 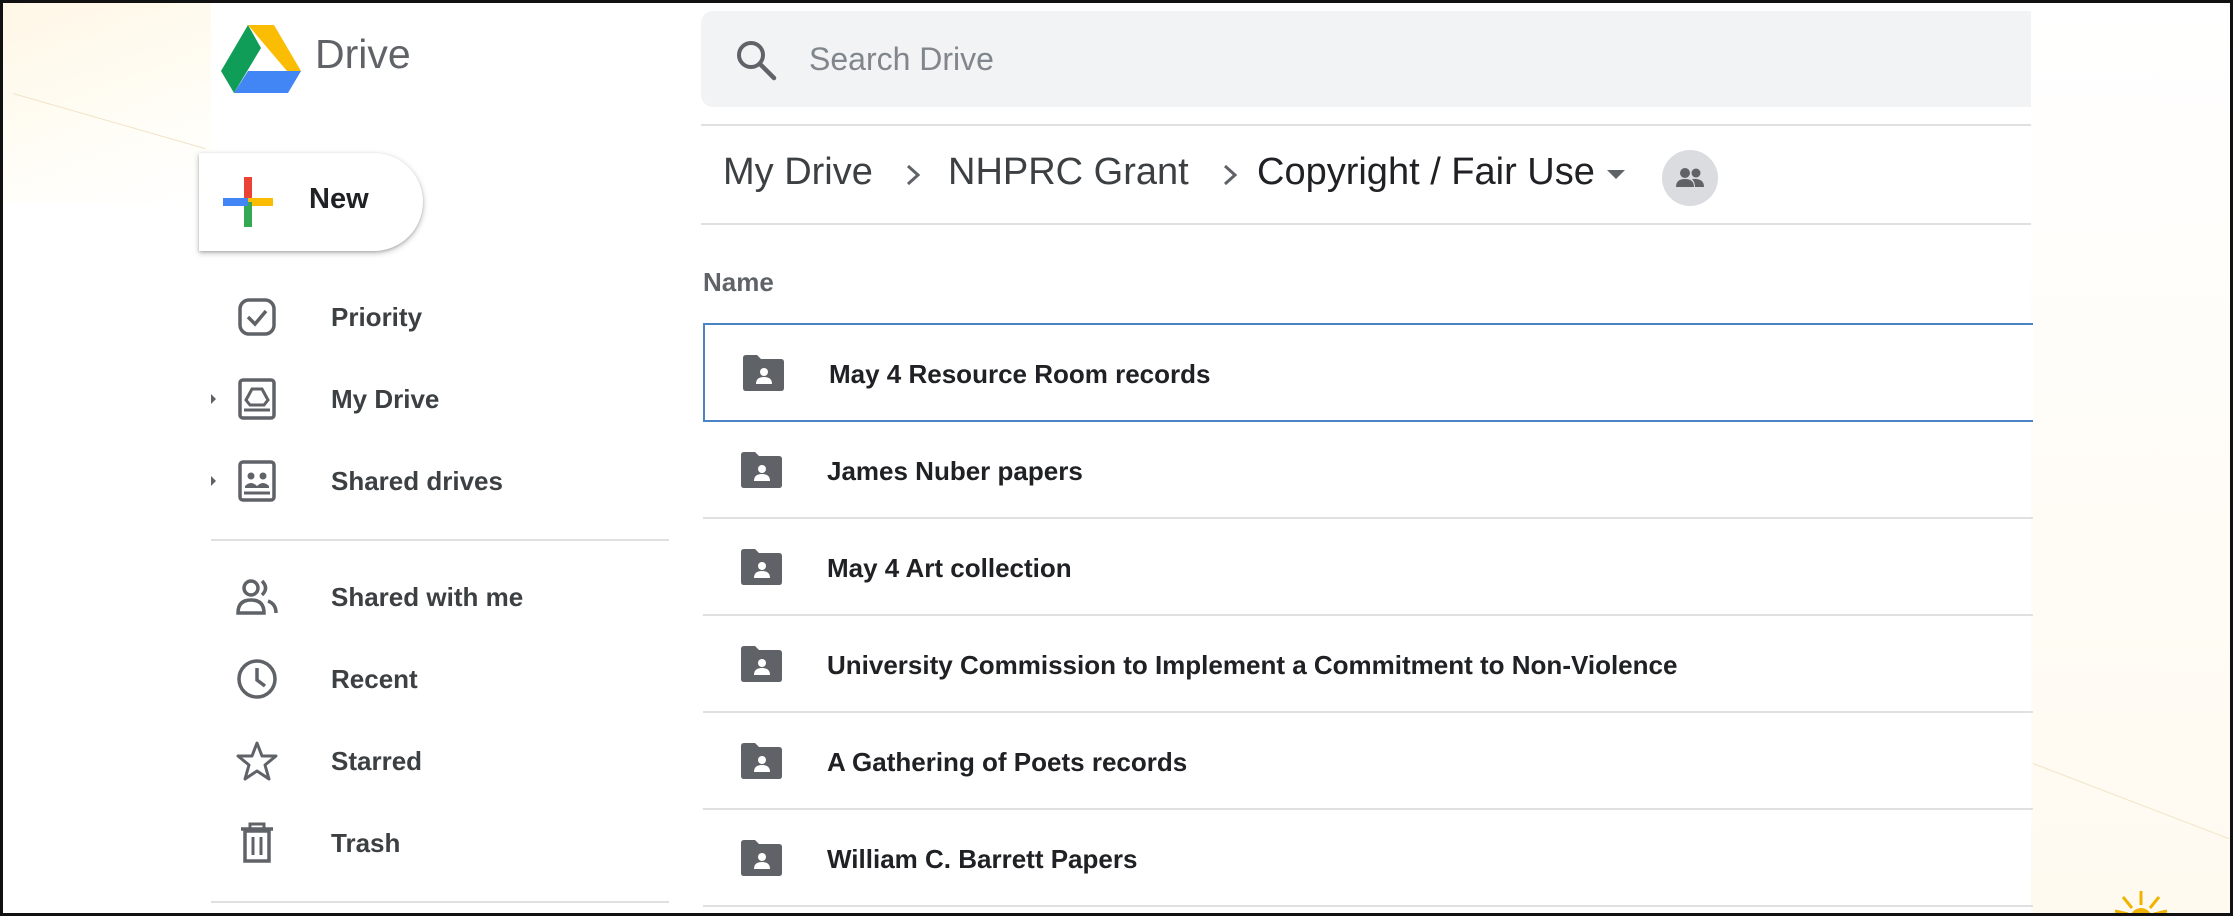 What do you see at coordinates (2141, 902) in the screenshot?
I see `sun-icon` at bounding box center [2141, 902].